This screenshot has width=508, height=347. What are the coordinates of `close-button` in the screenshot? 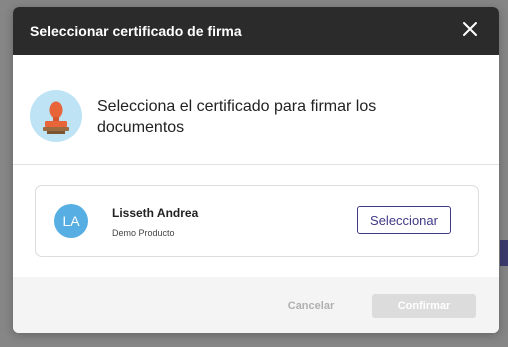 It's located at (470, 29).